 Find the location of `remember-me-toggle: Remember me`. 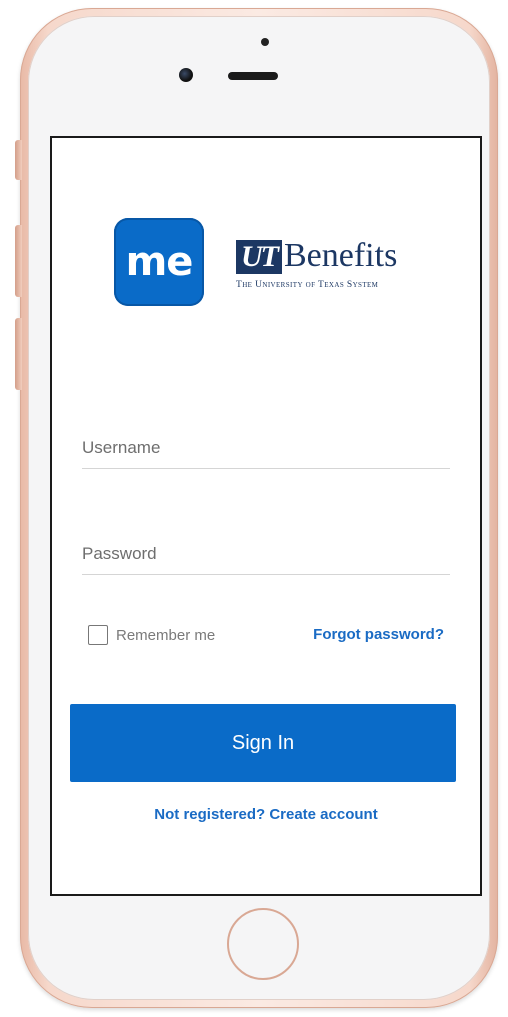

remember-me-toggle: Remember me is located at coordinates (151, 635).